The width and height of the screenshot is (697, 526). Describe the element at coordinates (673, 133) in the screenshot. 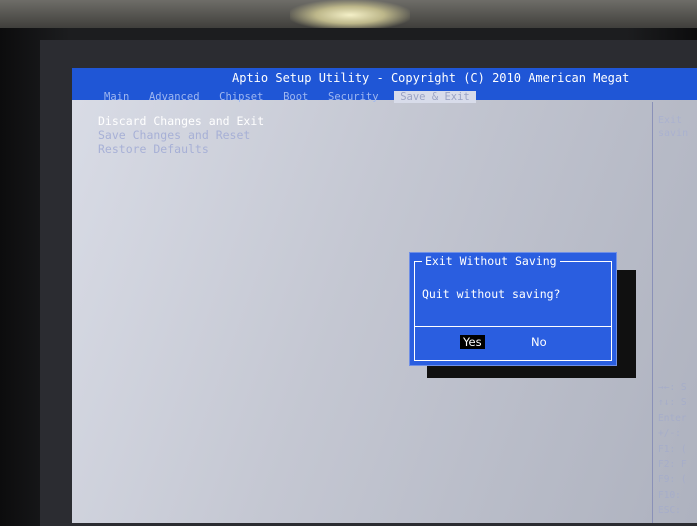

I see `help-line: savin` at that location.